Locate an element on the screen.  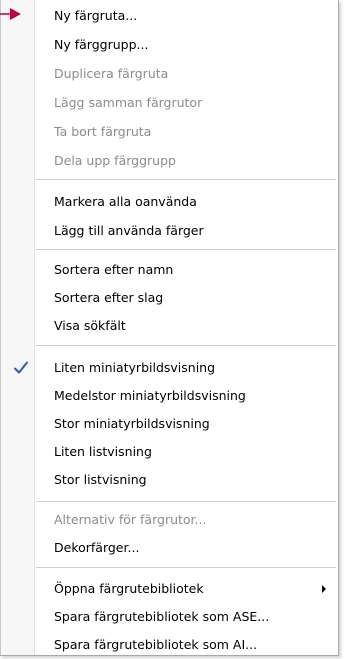
menu-item-dela-upp-farggrupp: Dela upp färggrupp is located at coordinates (115, 160).